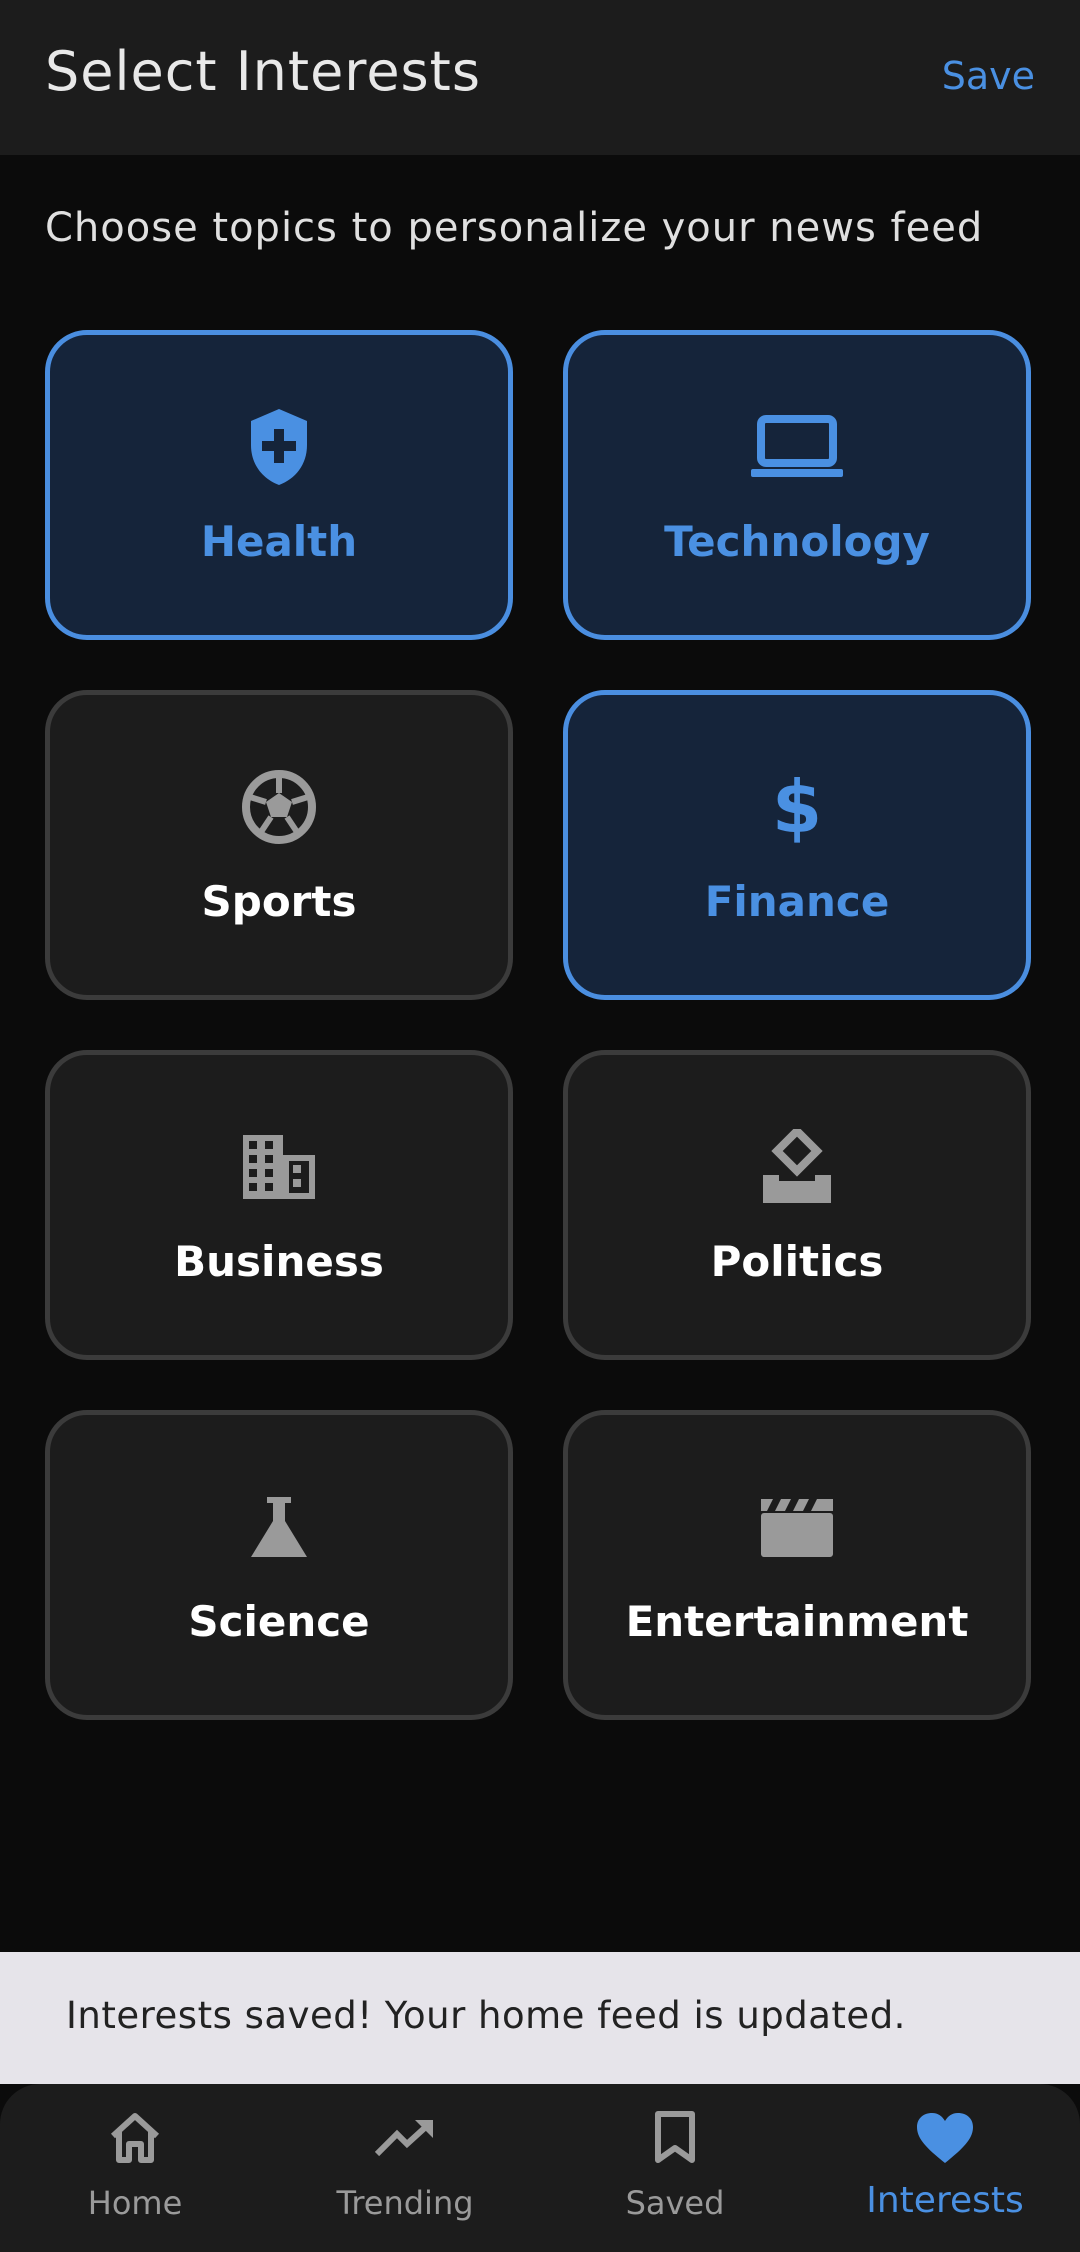 The width and height of the screenshot is (1080, 2252). I want to click on interest-label: Finance, so click(797, 901).